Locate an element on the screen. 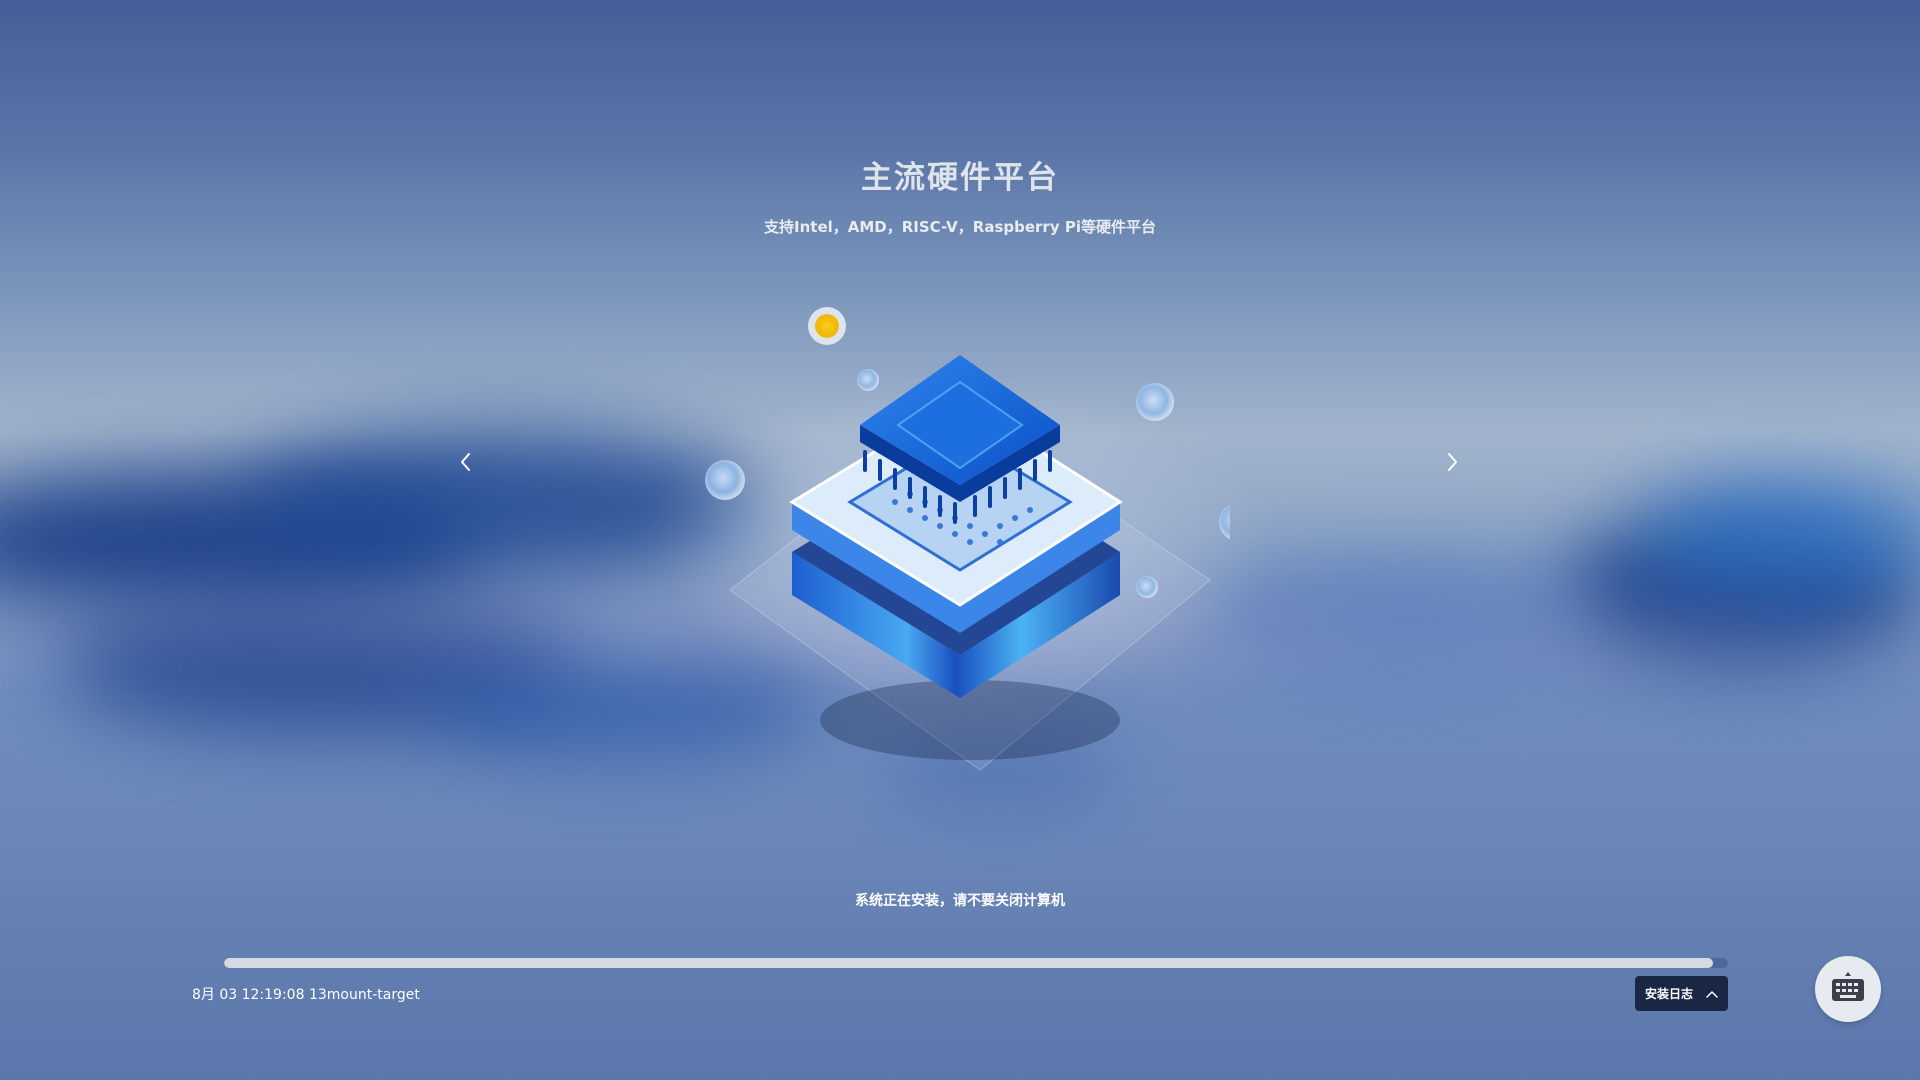 The image size is (1920, 1080). chevron-left-icon is located at coordinates (465, 462).